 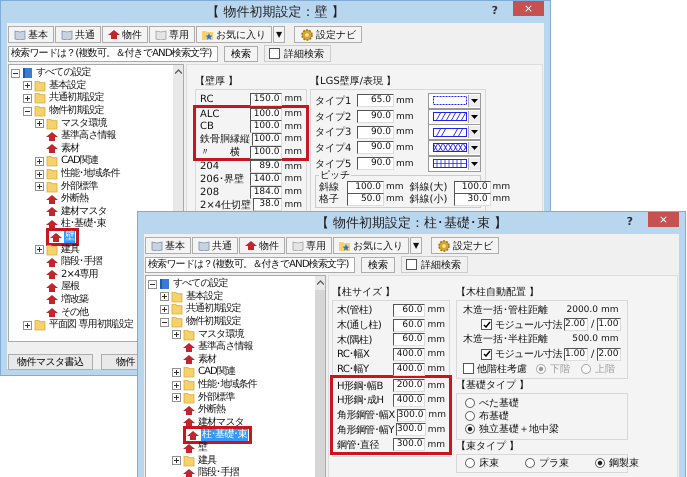 I want to click on toolbar-button: ▼, so click(x=279, y=34).